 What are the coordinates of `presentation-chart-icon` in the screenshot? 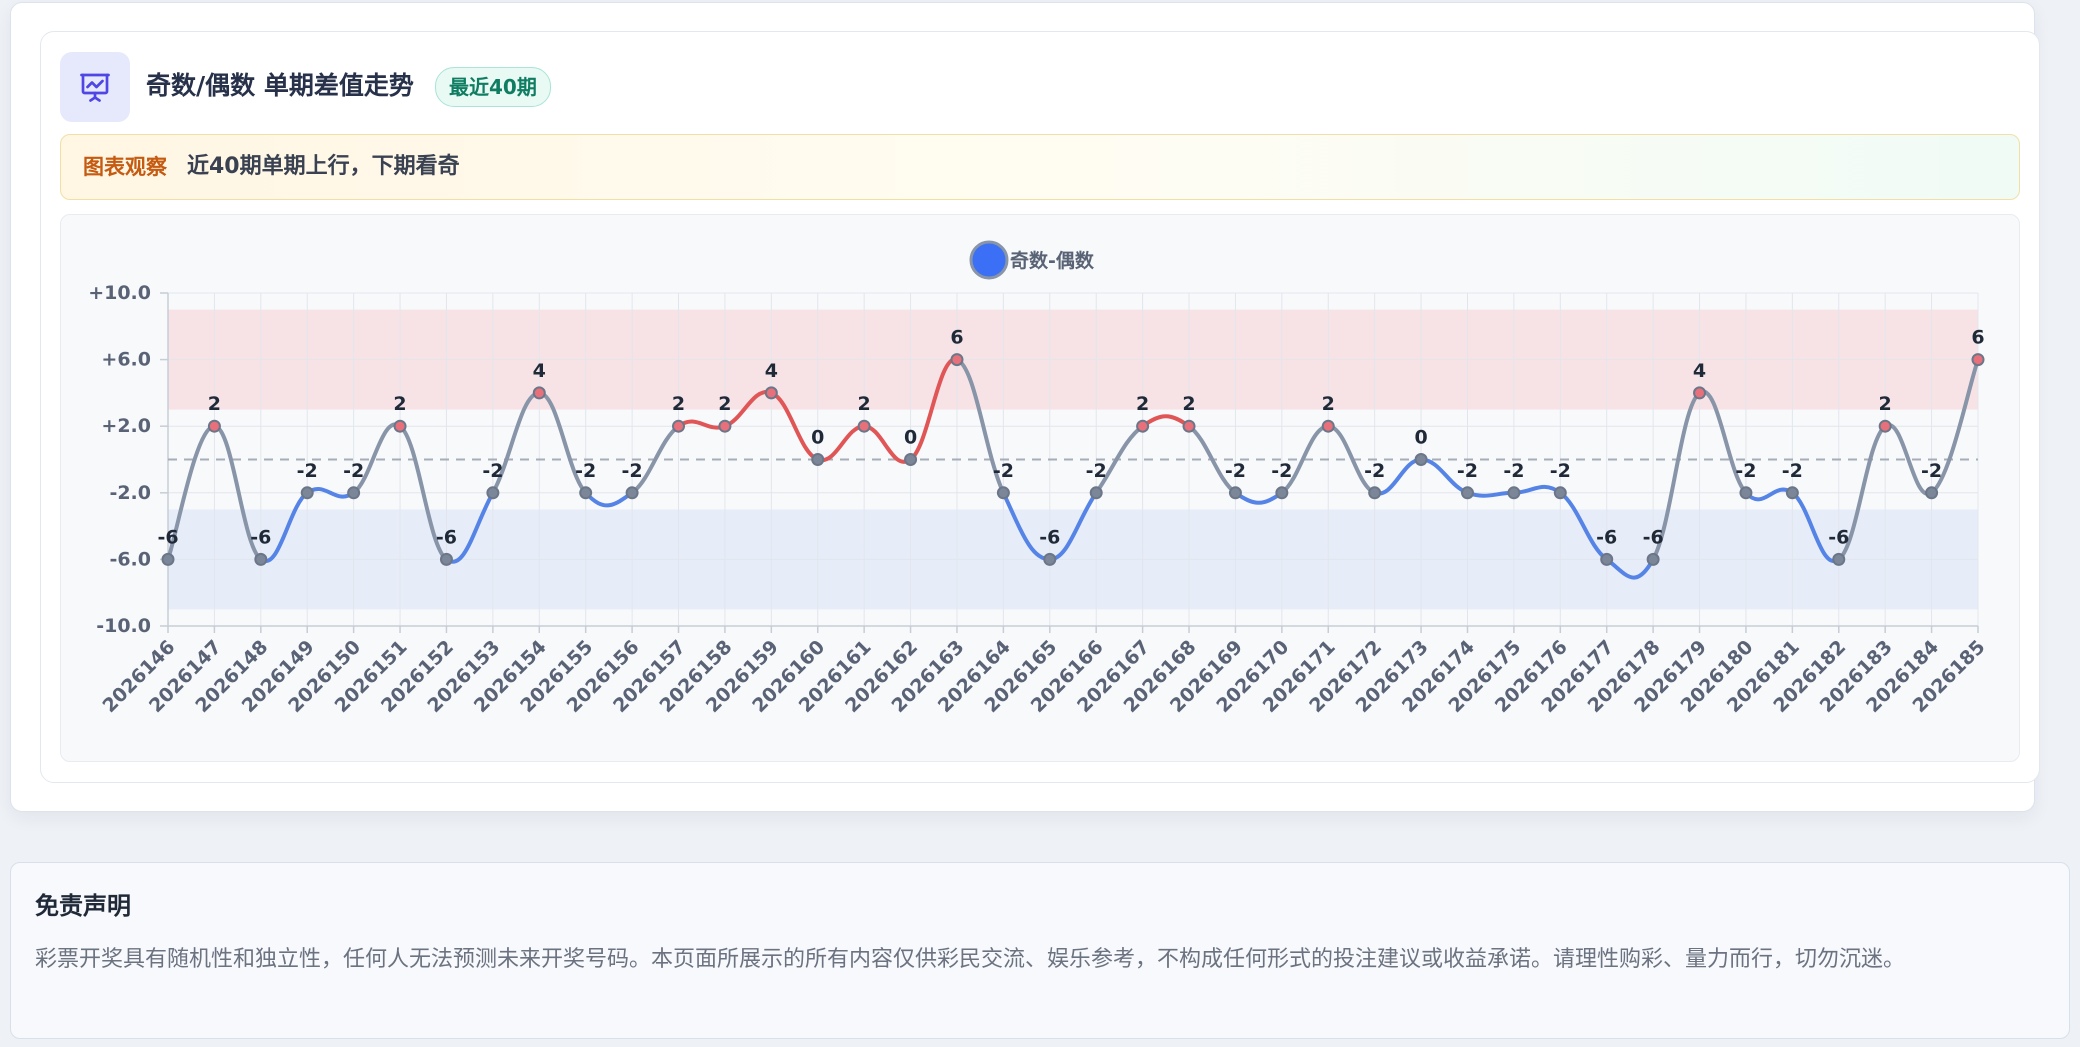 It's located at (95, 87).